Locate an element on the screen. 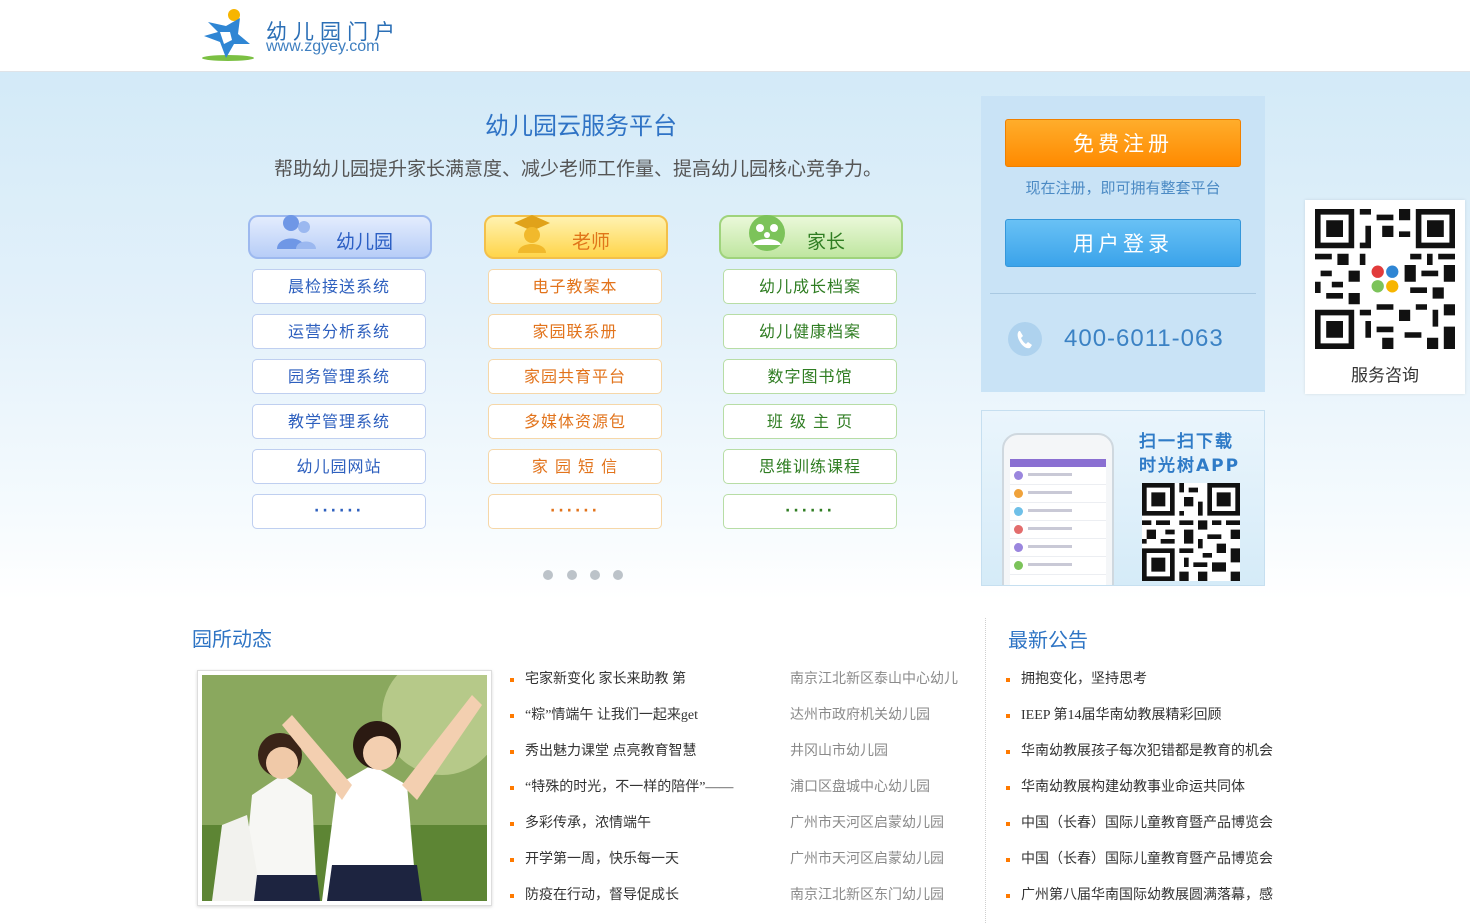  notice-row: 华南幼教展孩子每次犯错都是教育的机会 is located at coordinates (1156, 752).